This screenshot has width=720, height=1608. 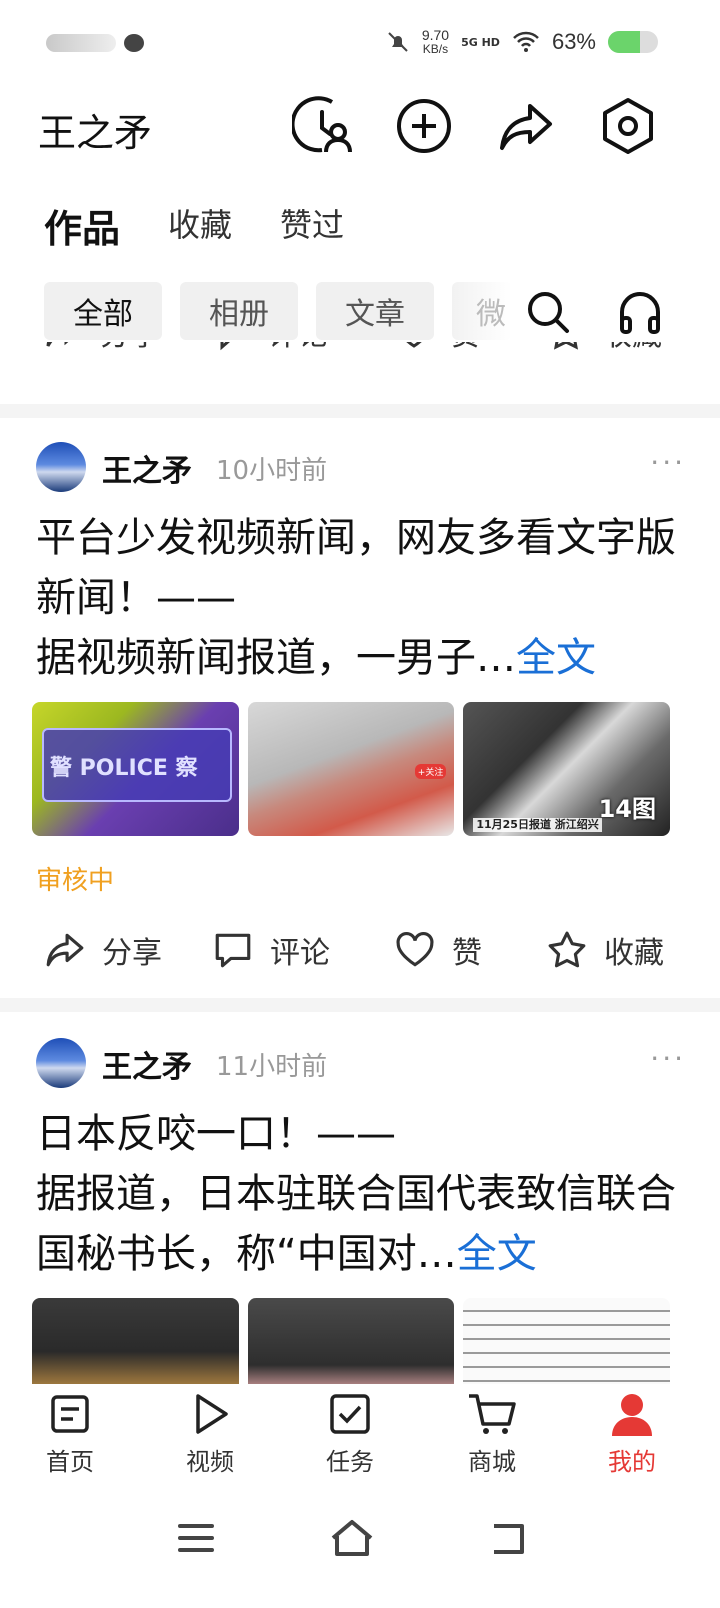 I want to click on status-right: 9.70 KB/s 5G HD 63%, so click(x=522, y=42).